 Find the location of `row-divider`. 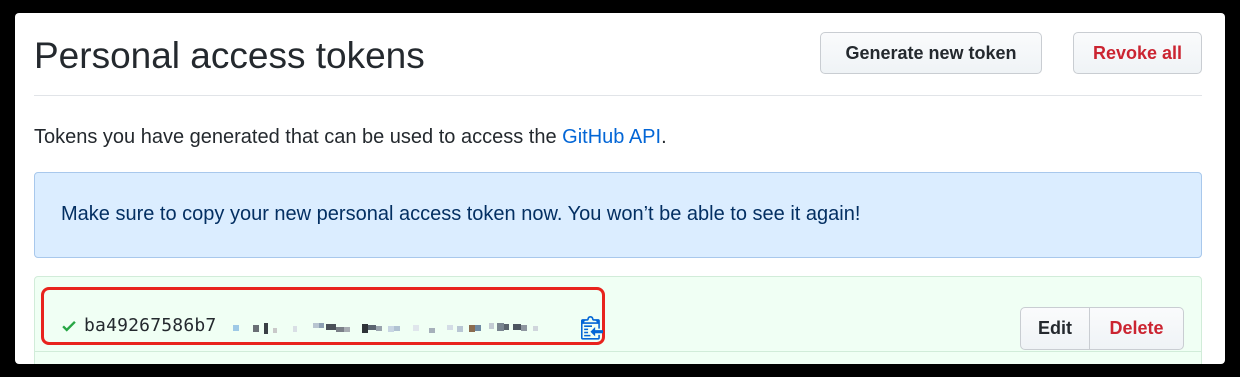

row-divider is located at coordinates (618, 351).